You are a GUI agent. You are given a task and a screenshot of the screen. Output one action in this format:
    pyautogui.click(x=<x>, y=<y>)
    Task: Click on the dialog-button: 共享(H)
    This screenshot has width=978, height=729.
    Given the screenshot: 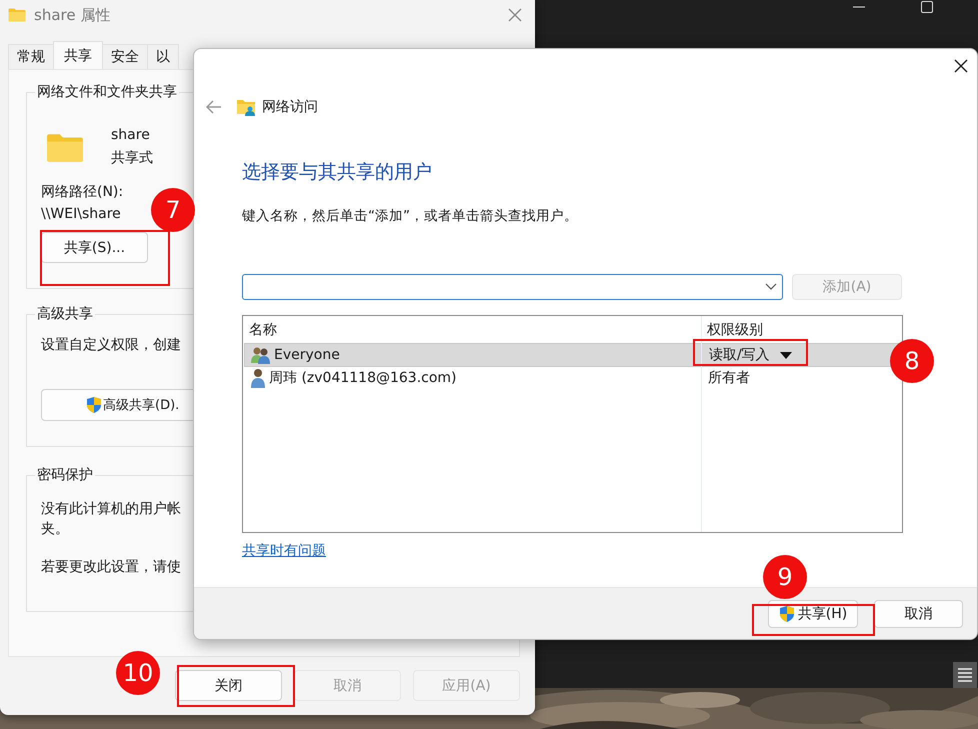 What is the action you would take?
    pyautogui.click(x=813, y=614)
    